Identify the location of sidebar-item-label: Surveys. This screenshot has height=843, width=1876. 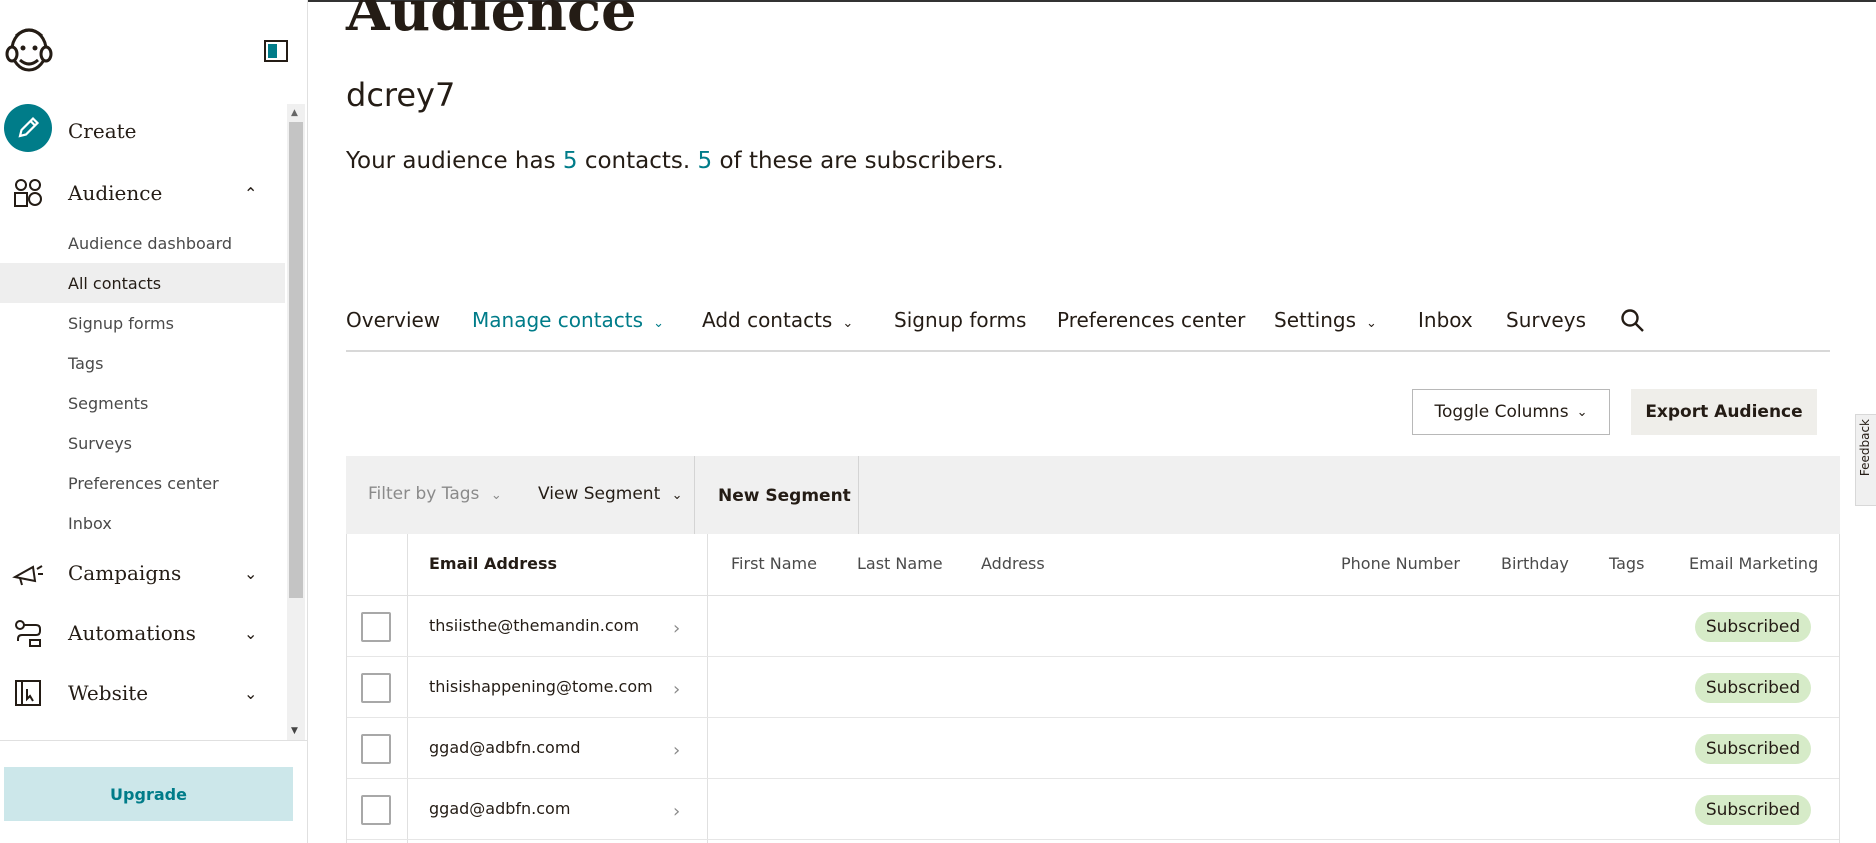
(100, 443).